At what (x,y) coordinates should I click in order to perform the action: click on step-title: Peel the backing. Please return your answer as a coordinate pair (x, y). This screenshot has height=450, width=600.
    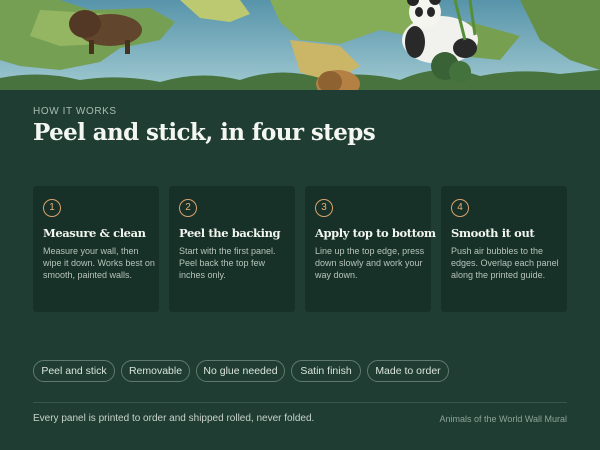
    Looking at the image, I should click on (230, 233).